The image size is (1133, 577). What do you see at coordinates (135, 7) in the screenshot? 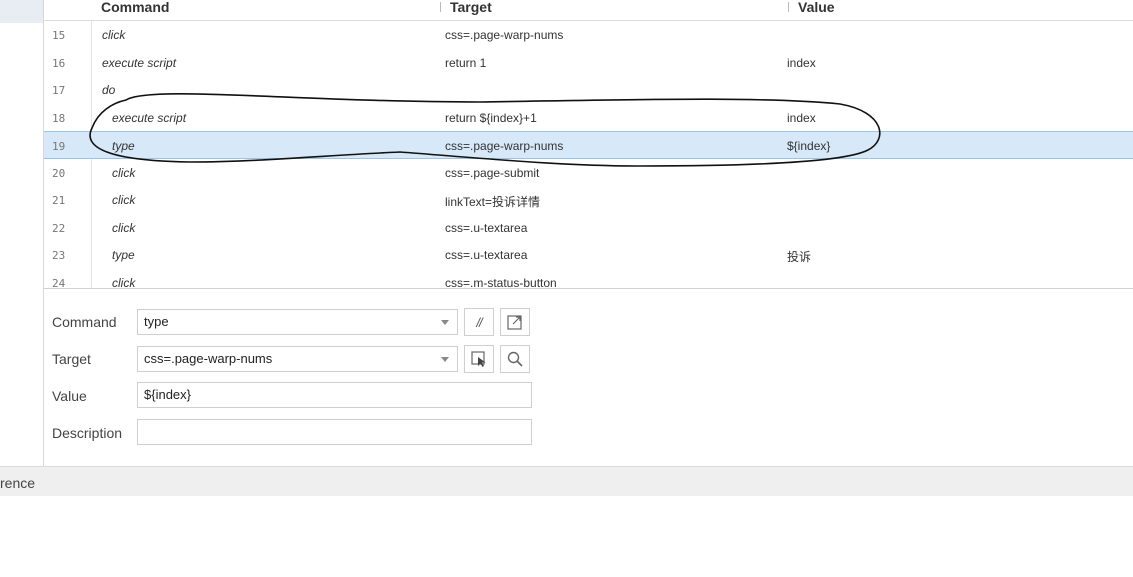
I see `column-header-command: Command` at bounding box center [135, 7].